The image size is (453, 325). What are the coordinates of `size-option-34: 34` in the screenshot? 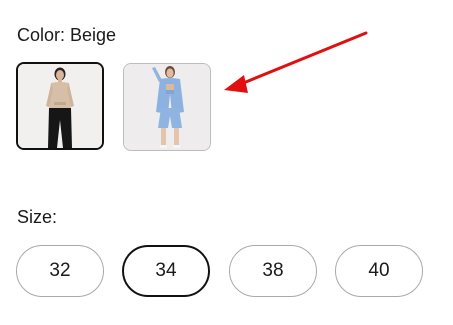 It's located at (166, 271).